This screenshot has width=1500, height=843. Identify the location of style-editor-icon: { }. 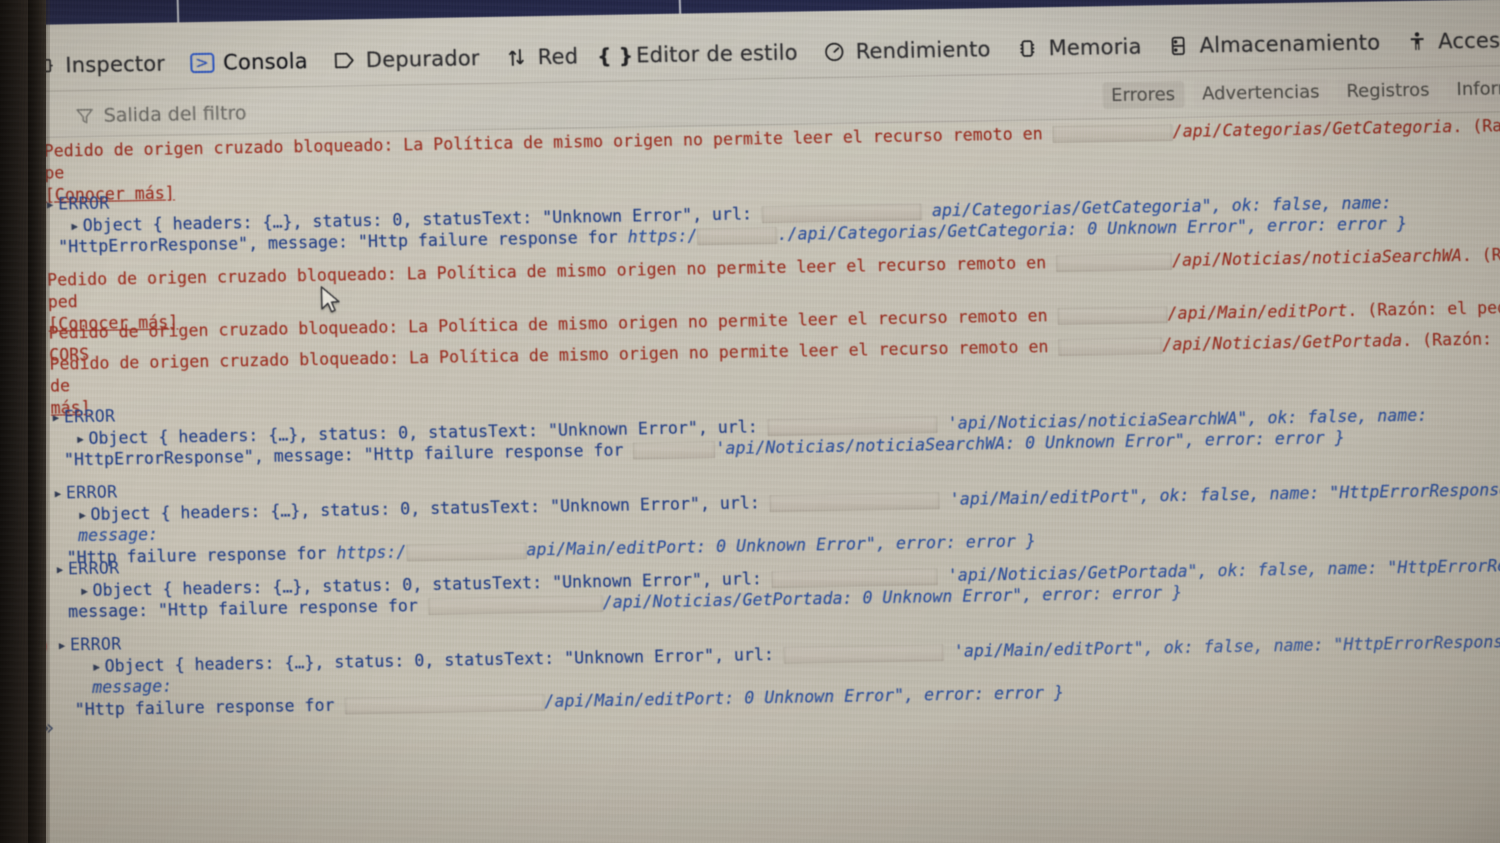
(615, 56).